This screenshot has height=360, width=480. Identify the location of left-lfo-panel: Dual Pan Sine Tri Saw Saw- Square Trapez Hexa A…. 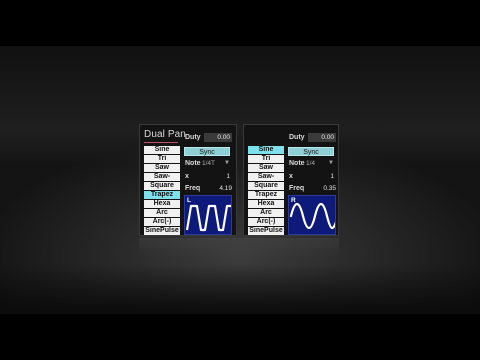
(188, 180).